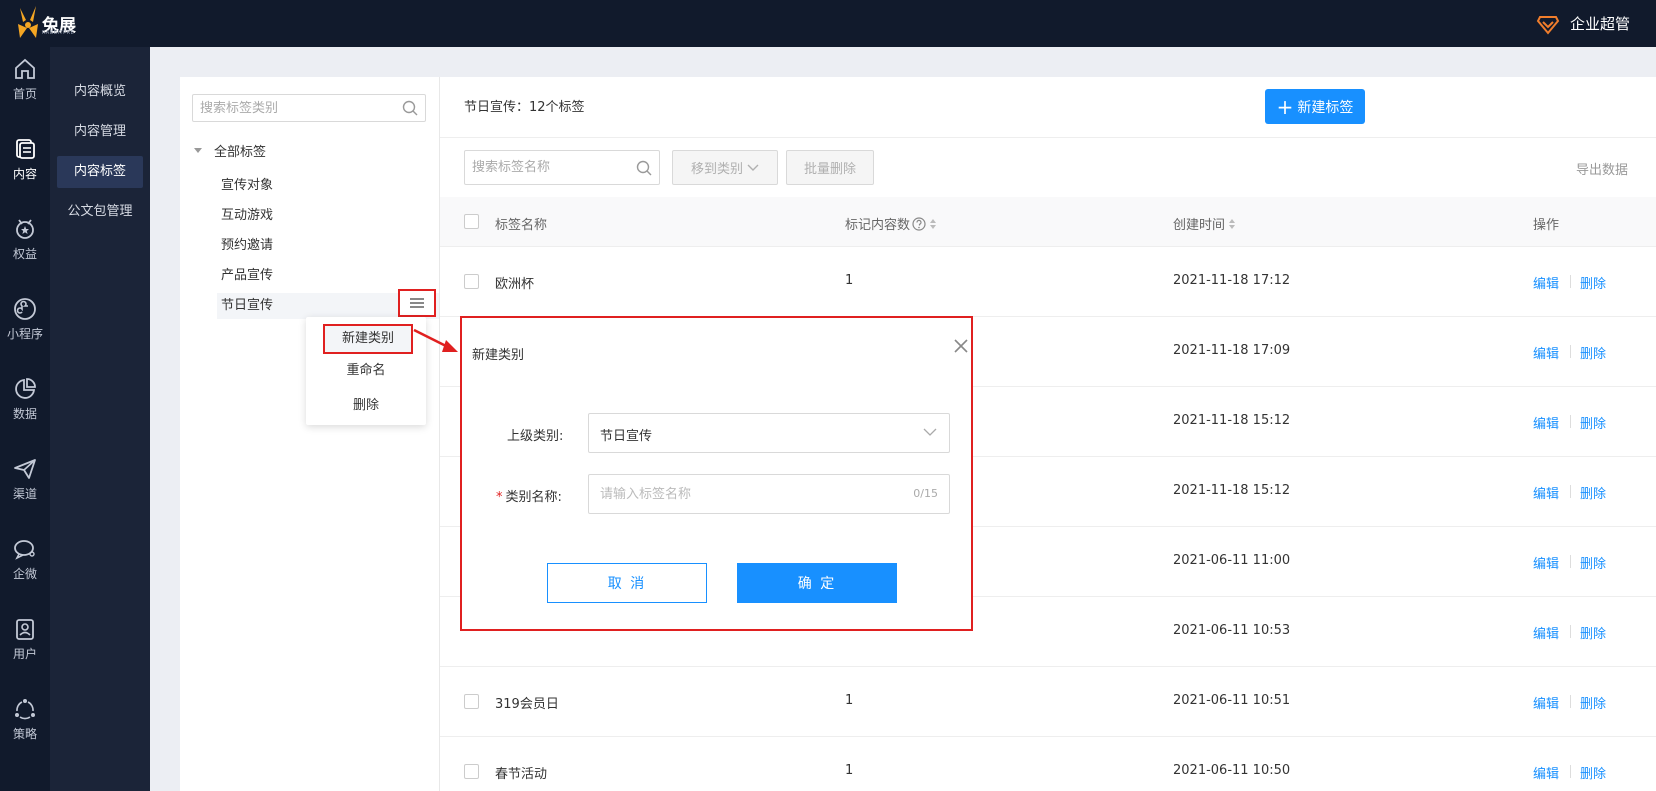 Image resolution: width=1656 pixels, height=791 pixels. I want to click on select-all-checkbox, so click(471, 221).